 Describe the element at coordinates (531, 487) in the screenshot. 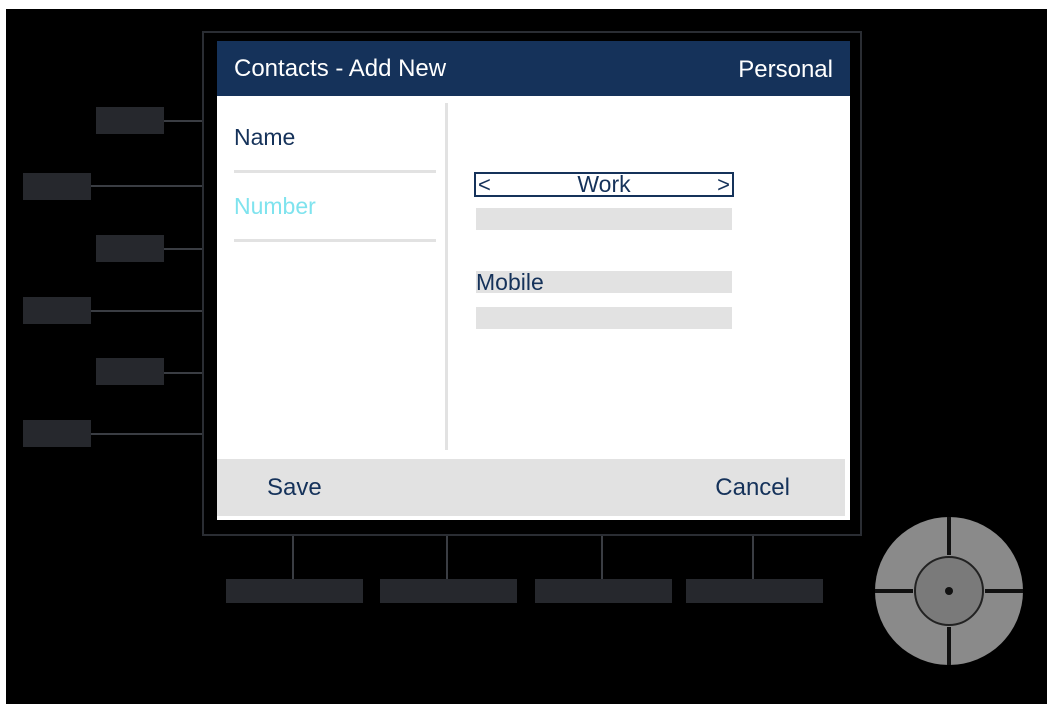

I see `softkey-bar: Save Cancel` at that location.